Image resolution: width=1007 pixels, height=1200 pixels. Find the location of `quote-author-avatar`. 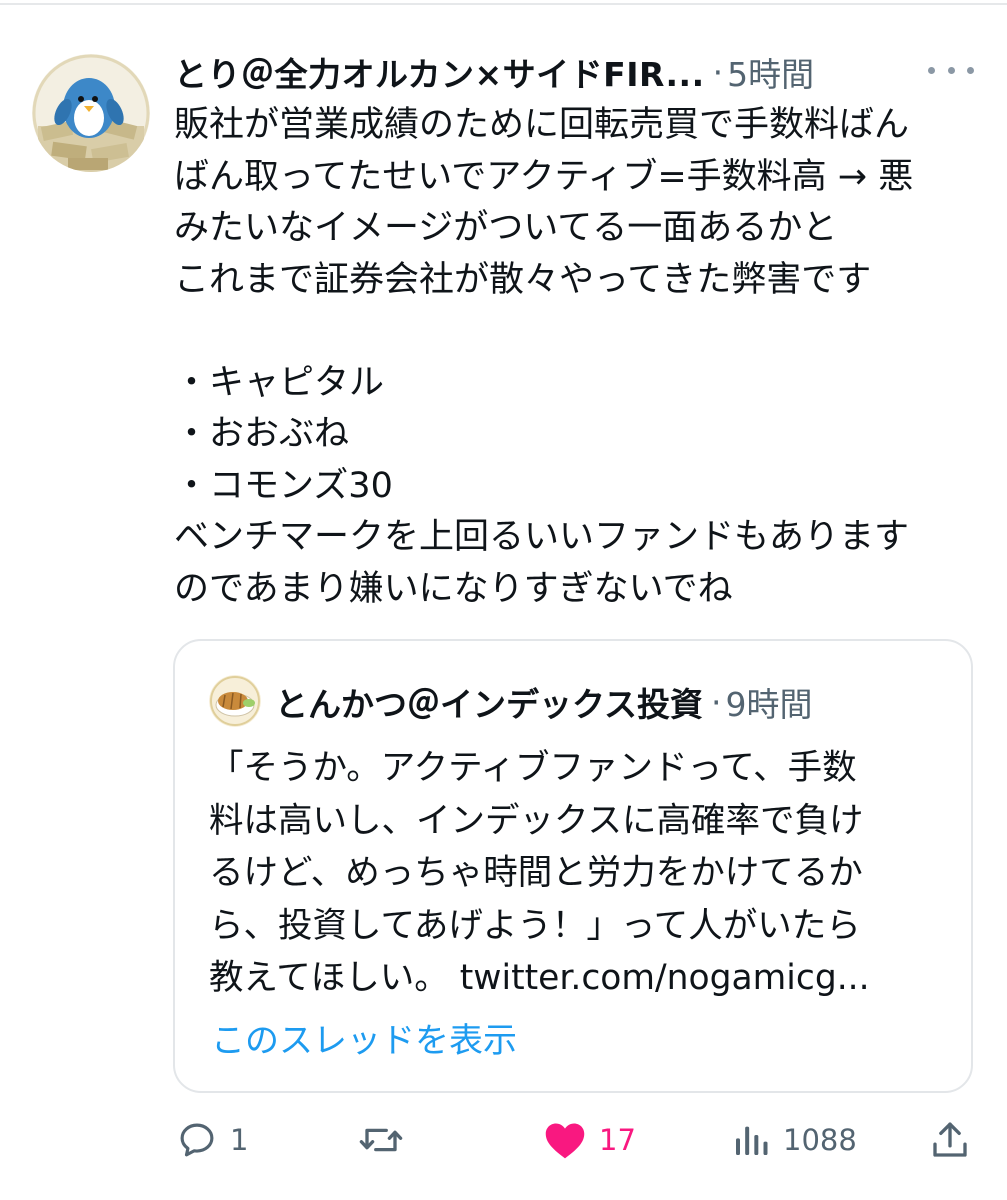

quote-author-avatar is located at coordinates (235, 701).